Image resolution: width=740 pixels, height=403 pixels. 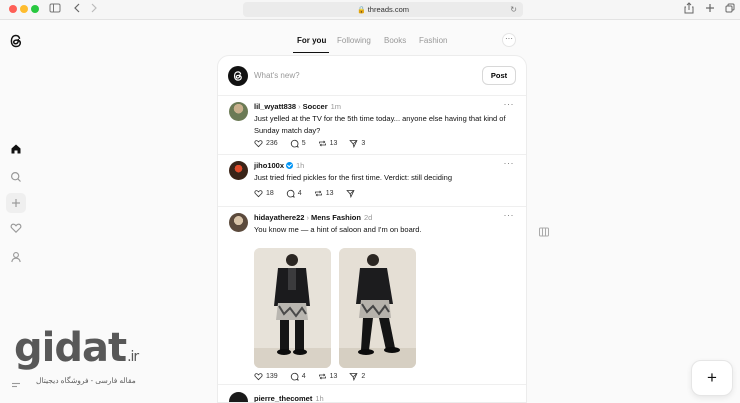 I want to click on tab-following: Following, so click(x=354, y=40).